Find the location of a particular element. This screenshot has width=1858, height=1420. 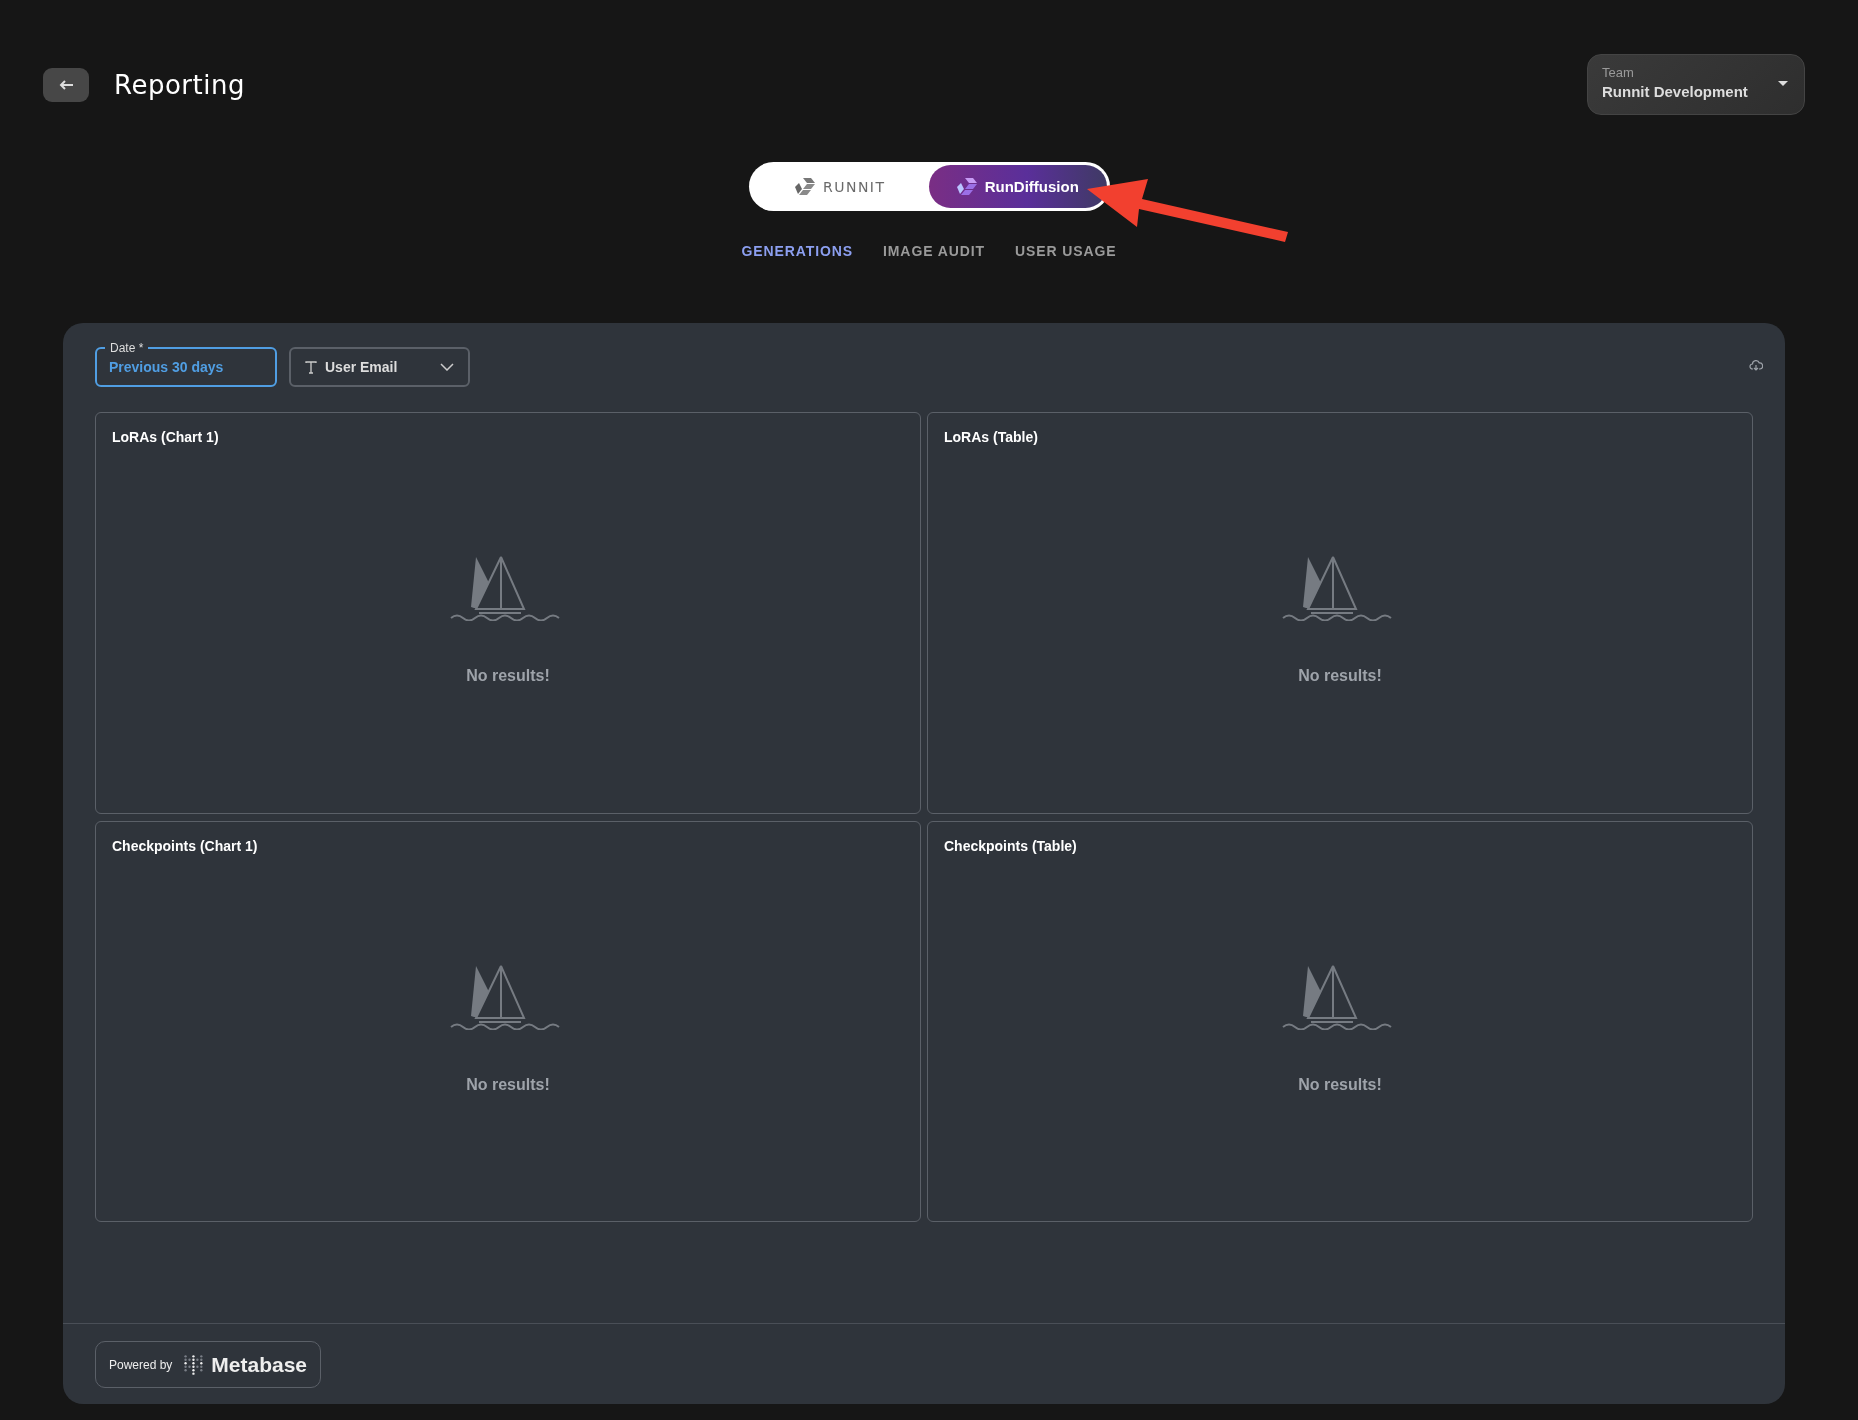

caret-icon is located at coordinates (1783, 83).